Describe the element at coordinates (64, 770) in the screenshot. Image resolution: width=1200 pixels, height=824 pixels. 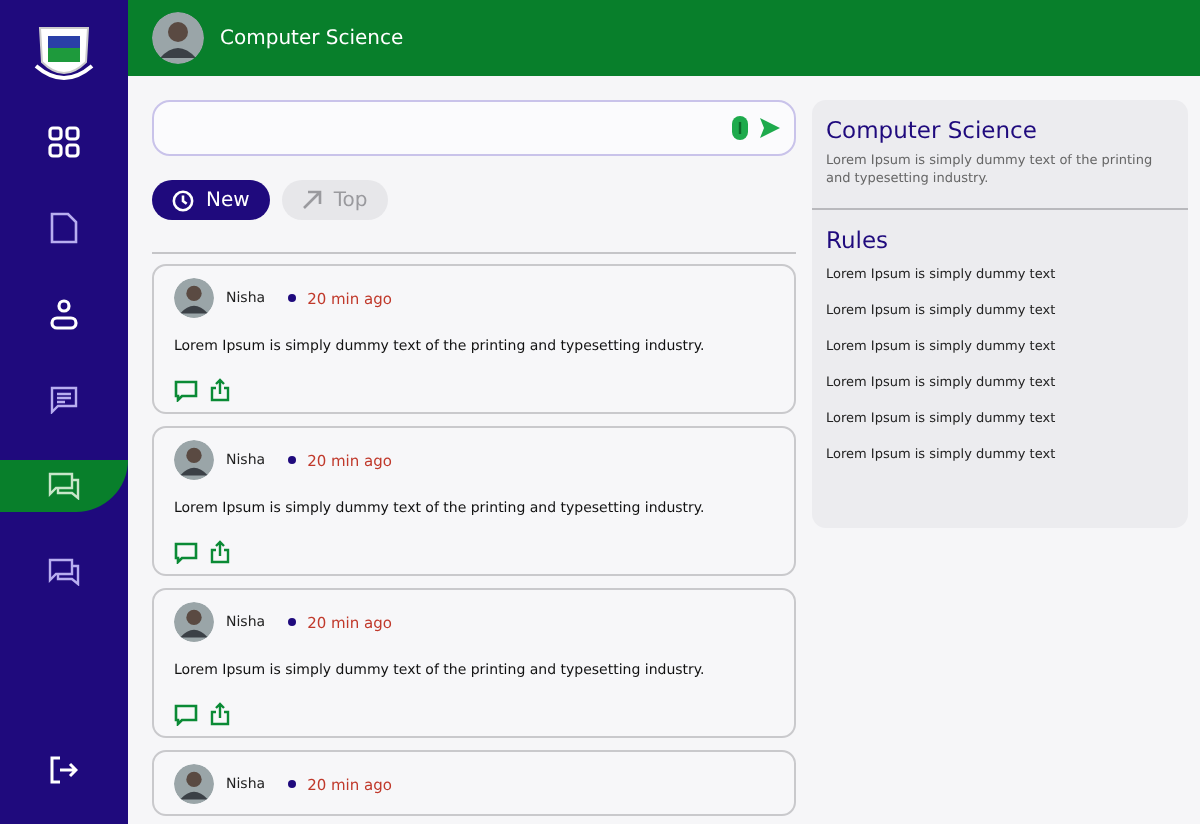
I see `logout-icon` at that location.